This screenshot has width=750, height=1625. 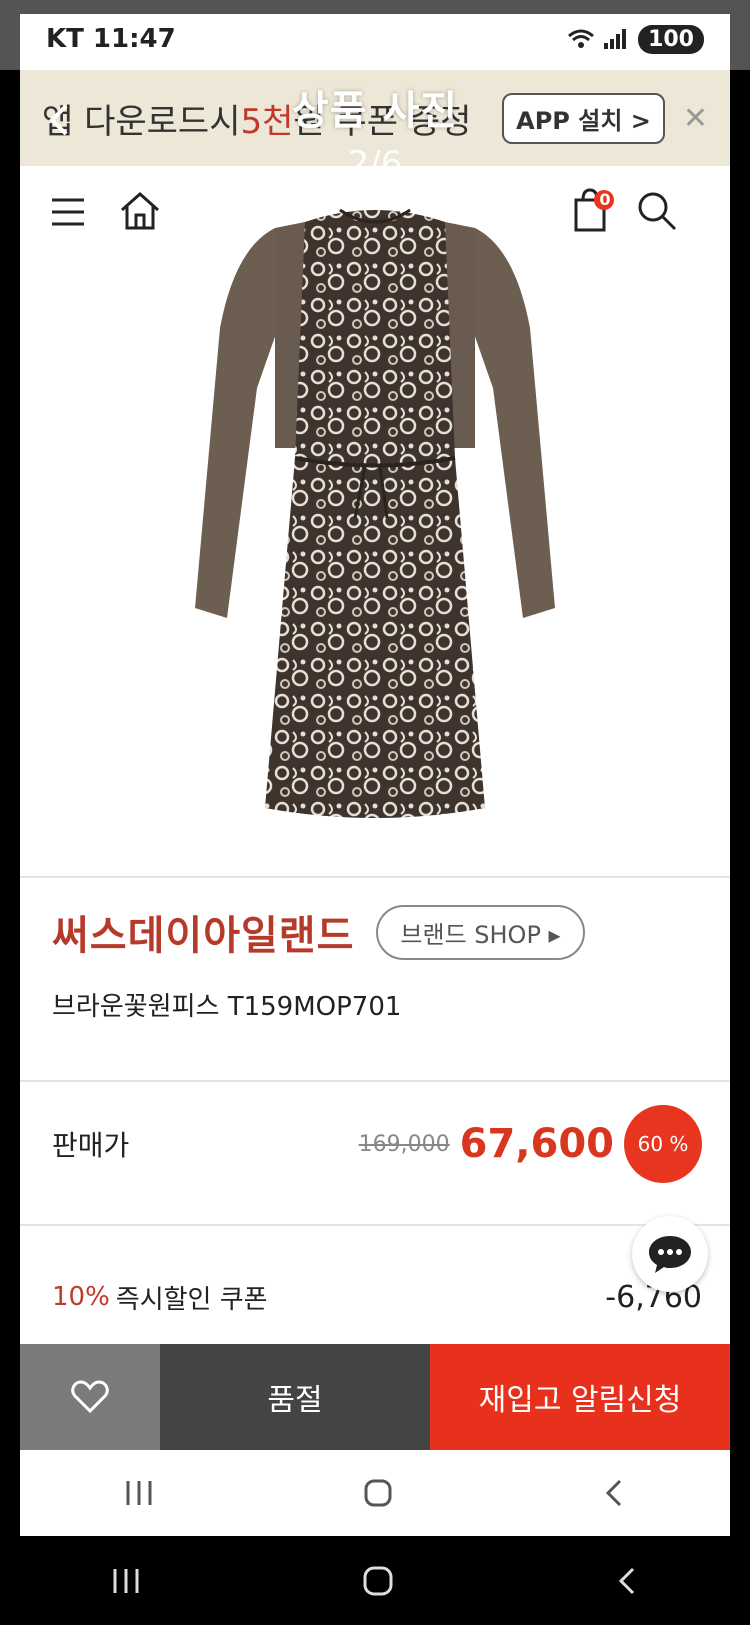 I want to click on price-label: 판매가, so click(x=91, y=1145).